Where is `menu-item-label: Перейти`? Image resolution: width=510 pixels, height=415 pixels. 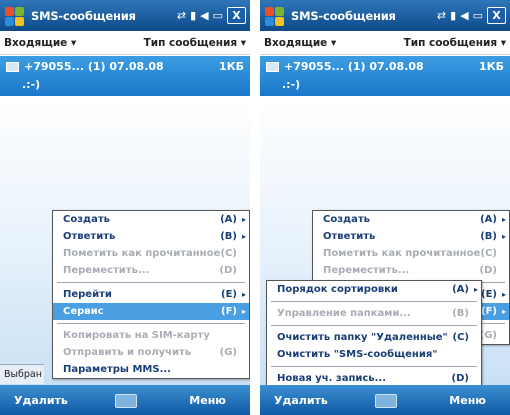
menu-item-label: Перейти is located at coordinates (87, 294).